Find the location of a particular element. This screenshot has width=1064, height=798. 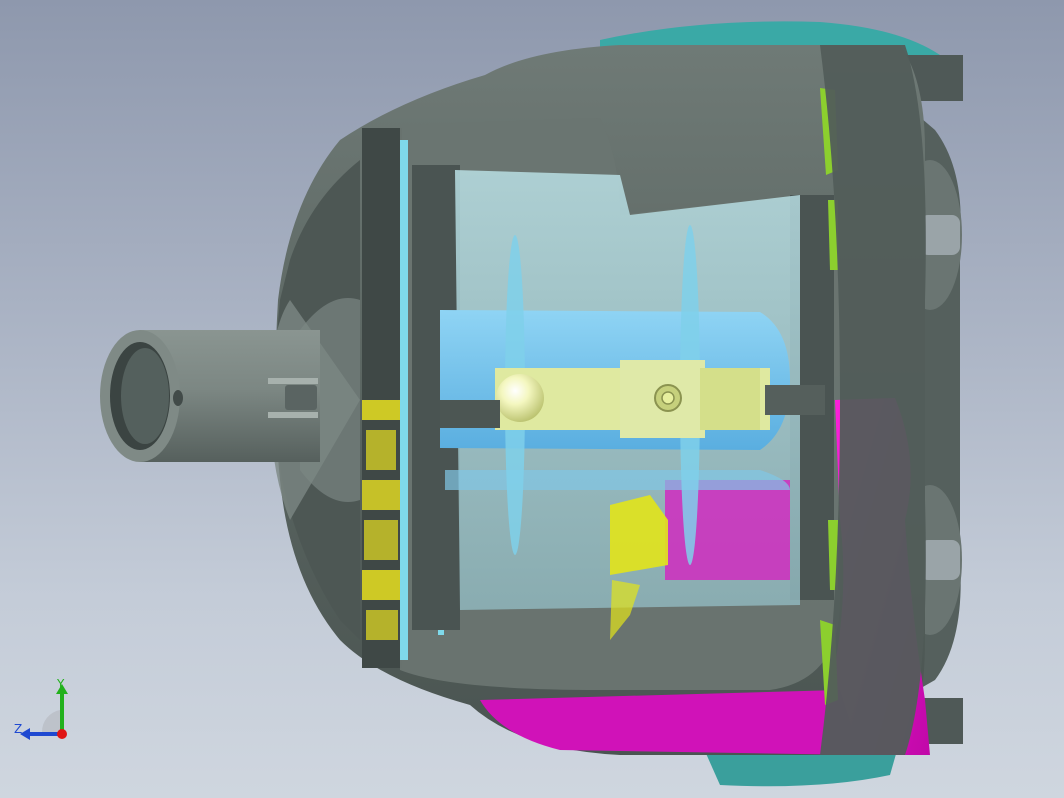

triad-arc is located at coordinates (50, 721).